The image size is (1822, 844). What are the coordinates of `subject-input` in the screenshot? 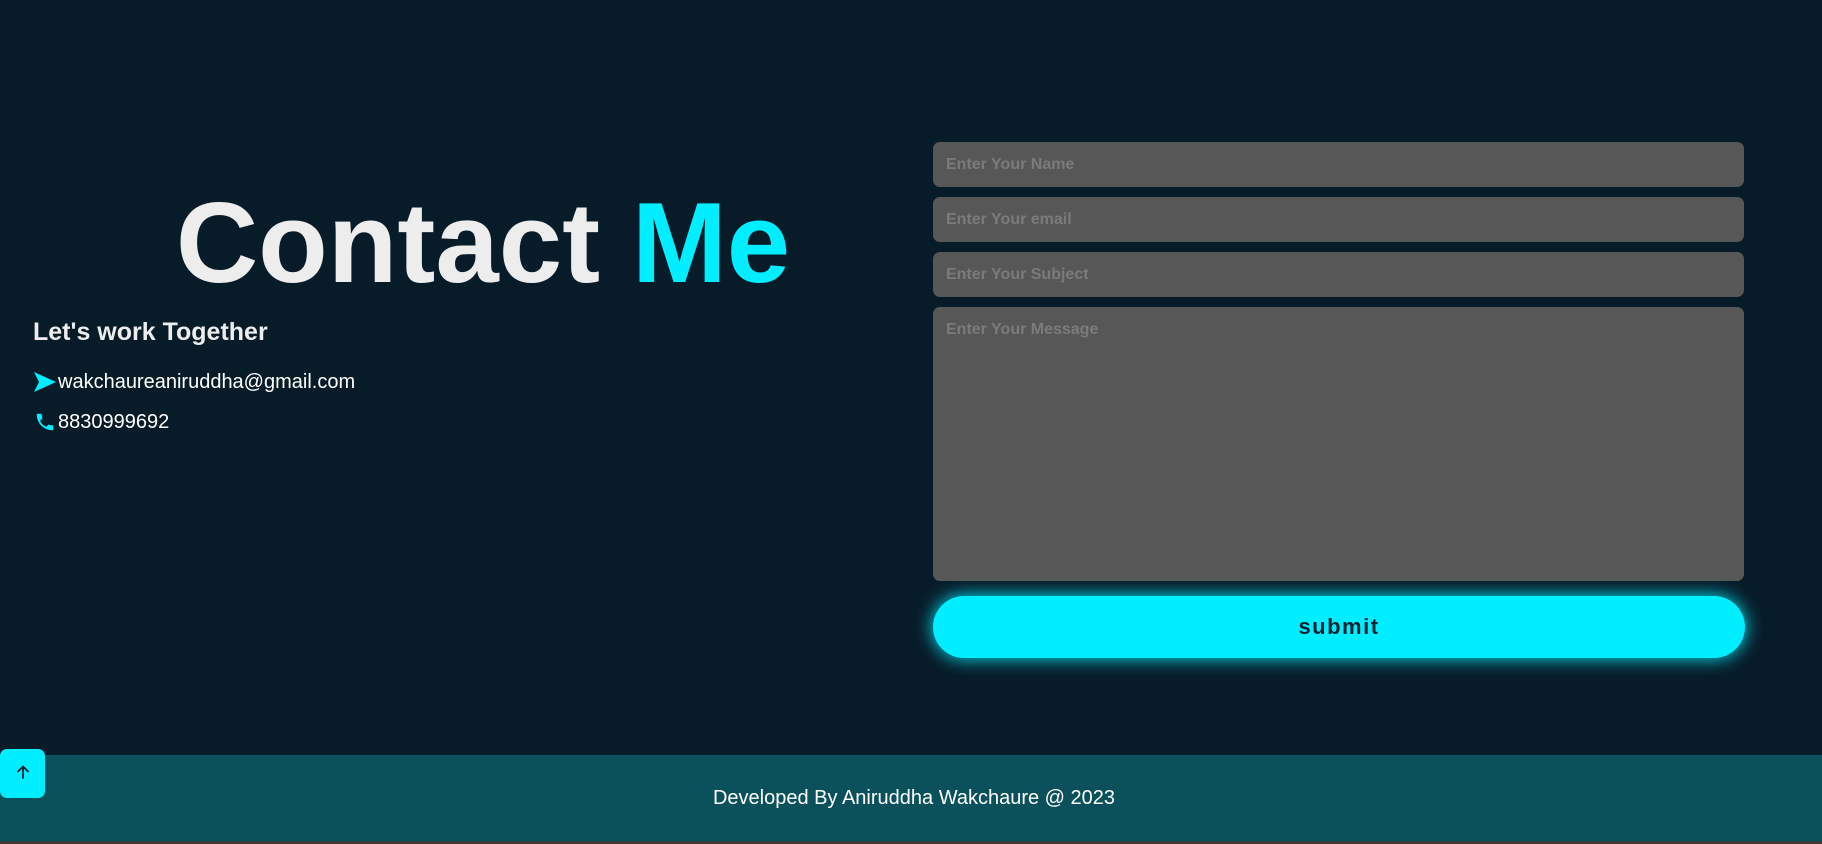 It's located at (1338, 274).